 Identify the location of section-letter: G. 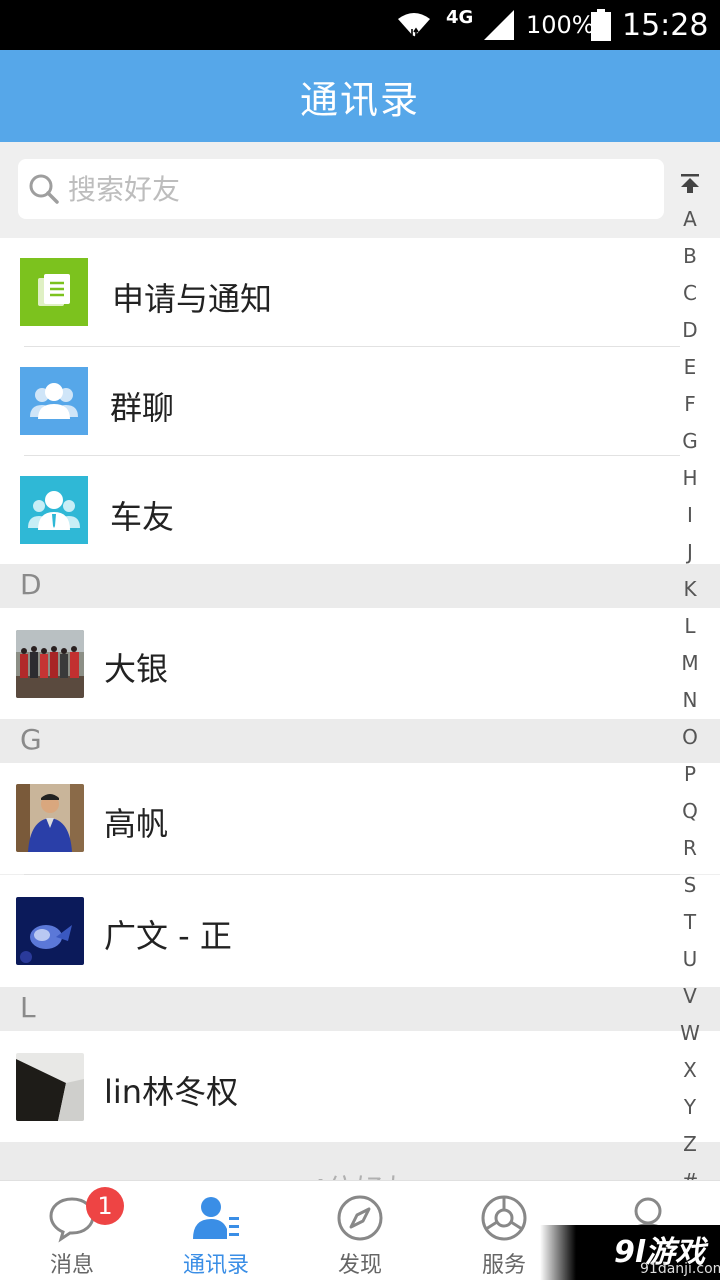
(31, 739).